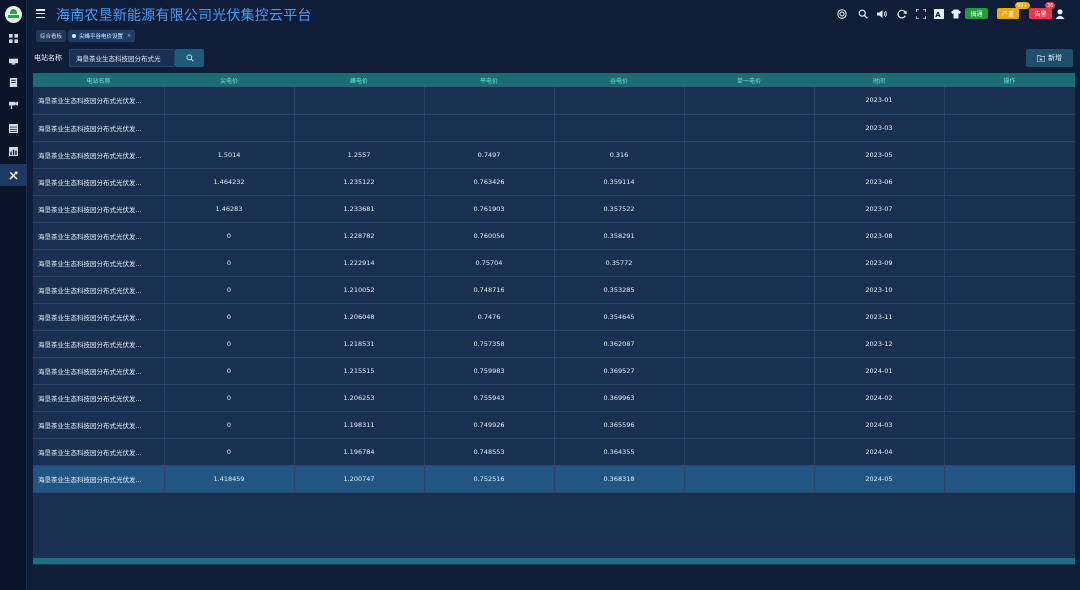 The image size is (1080, 590). What do you see at coordinates (184, 16) in the screenshot?
I see `app-title: 海南农垦新能源有限公司光伏集控云平台` at bounding box center [184, 16].